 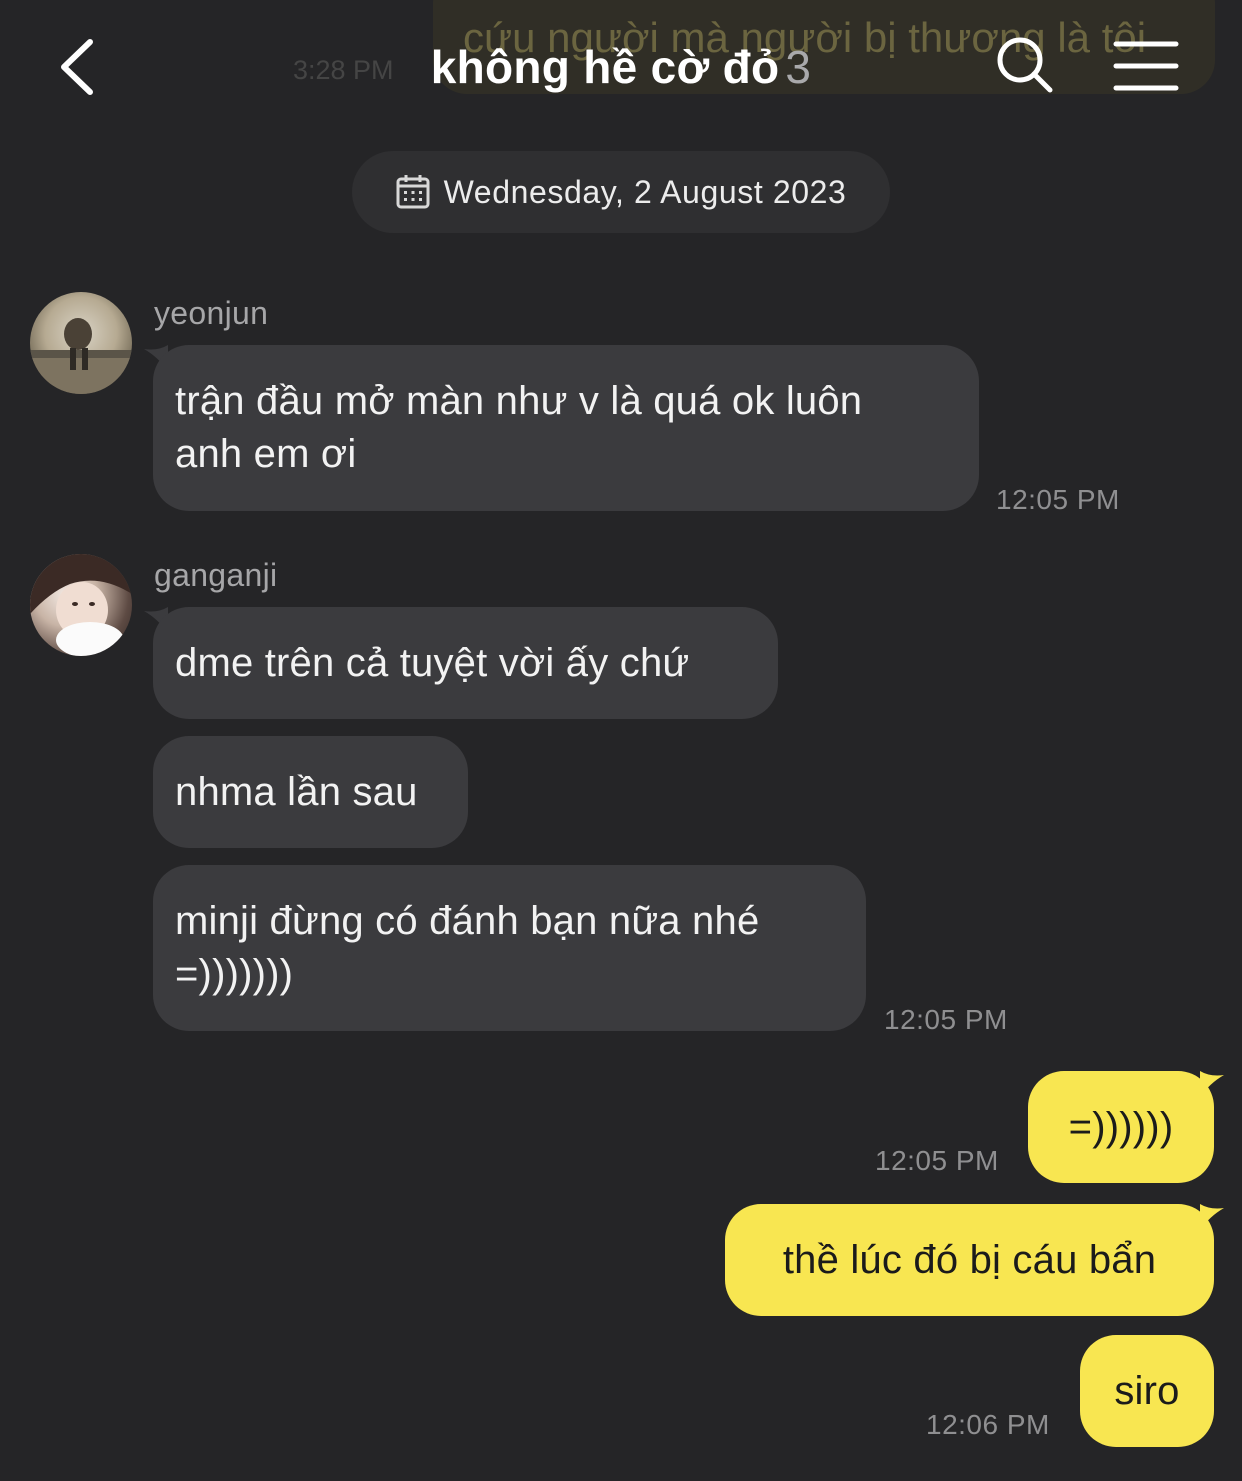 I want to click on message-bubble: dme trên cả tuyệt vời ấy chứ, so click(x=465, y=663).